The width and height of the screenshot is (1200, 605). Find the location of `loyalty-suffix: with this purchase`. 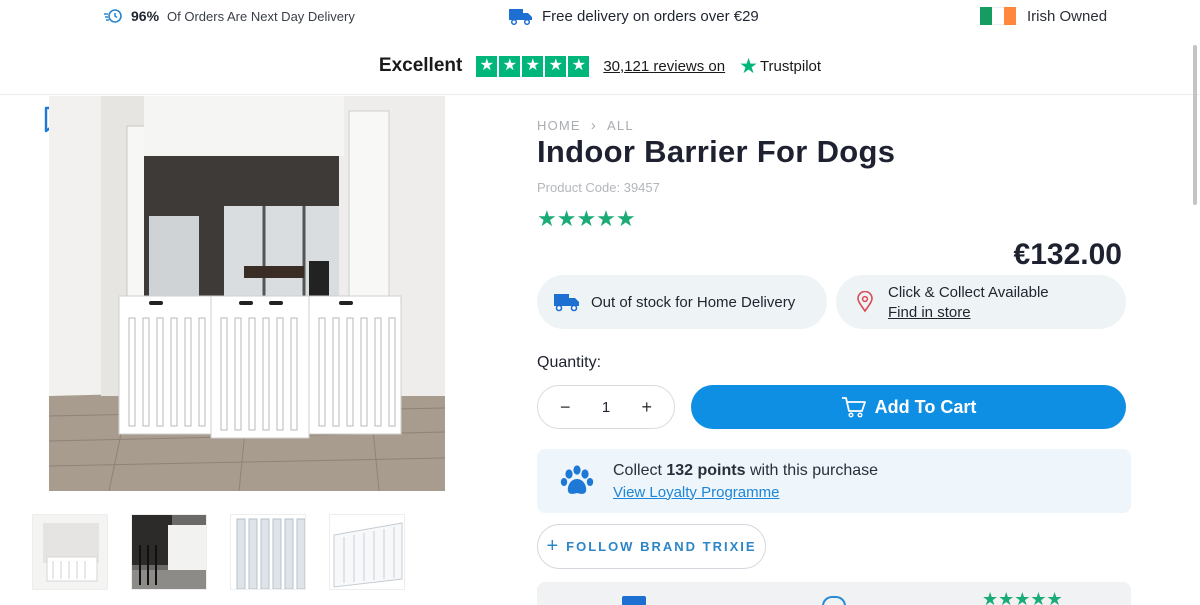

loyalty-suffix: with this purchase is located at coordinates (814, 470).